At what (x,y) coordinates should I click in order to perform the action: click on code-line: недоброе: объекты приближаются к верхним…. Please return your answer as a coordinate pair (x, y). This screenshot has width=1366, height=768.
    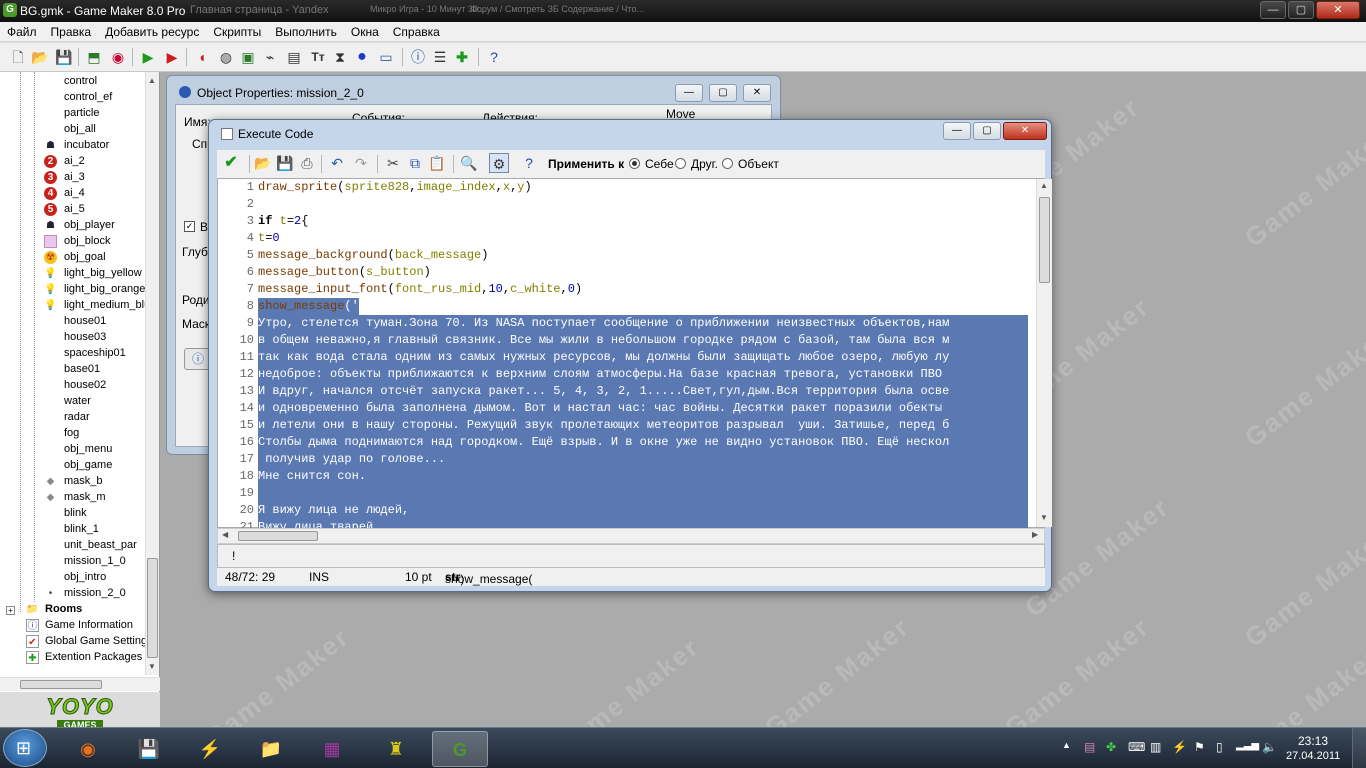
    Looking at the image, I should click on (643, 374).